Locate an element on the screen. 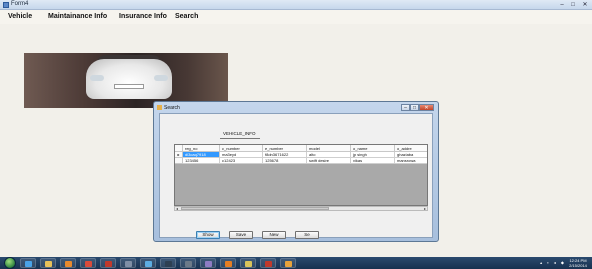  search-button: Se is located at coordinates (307, 235).